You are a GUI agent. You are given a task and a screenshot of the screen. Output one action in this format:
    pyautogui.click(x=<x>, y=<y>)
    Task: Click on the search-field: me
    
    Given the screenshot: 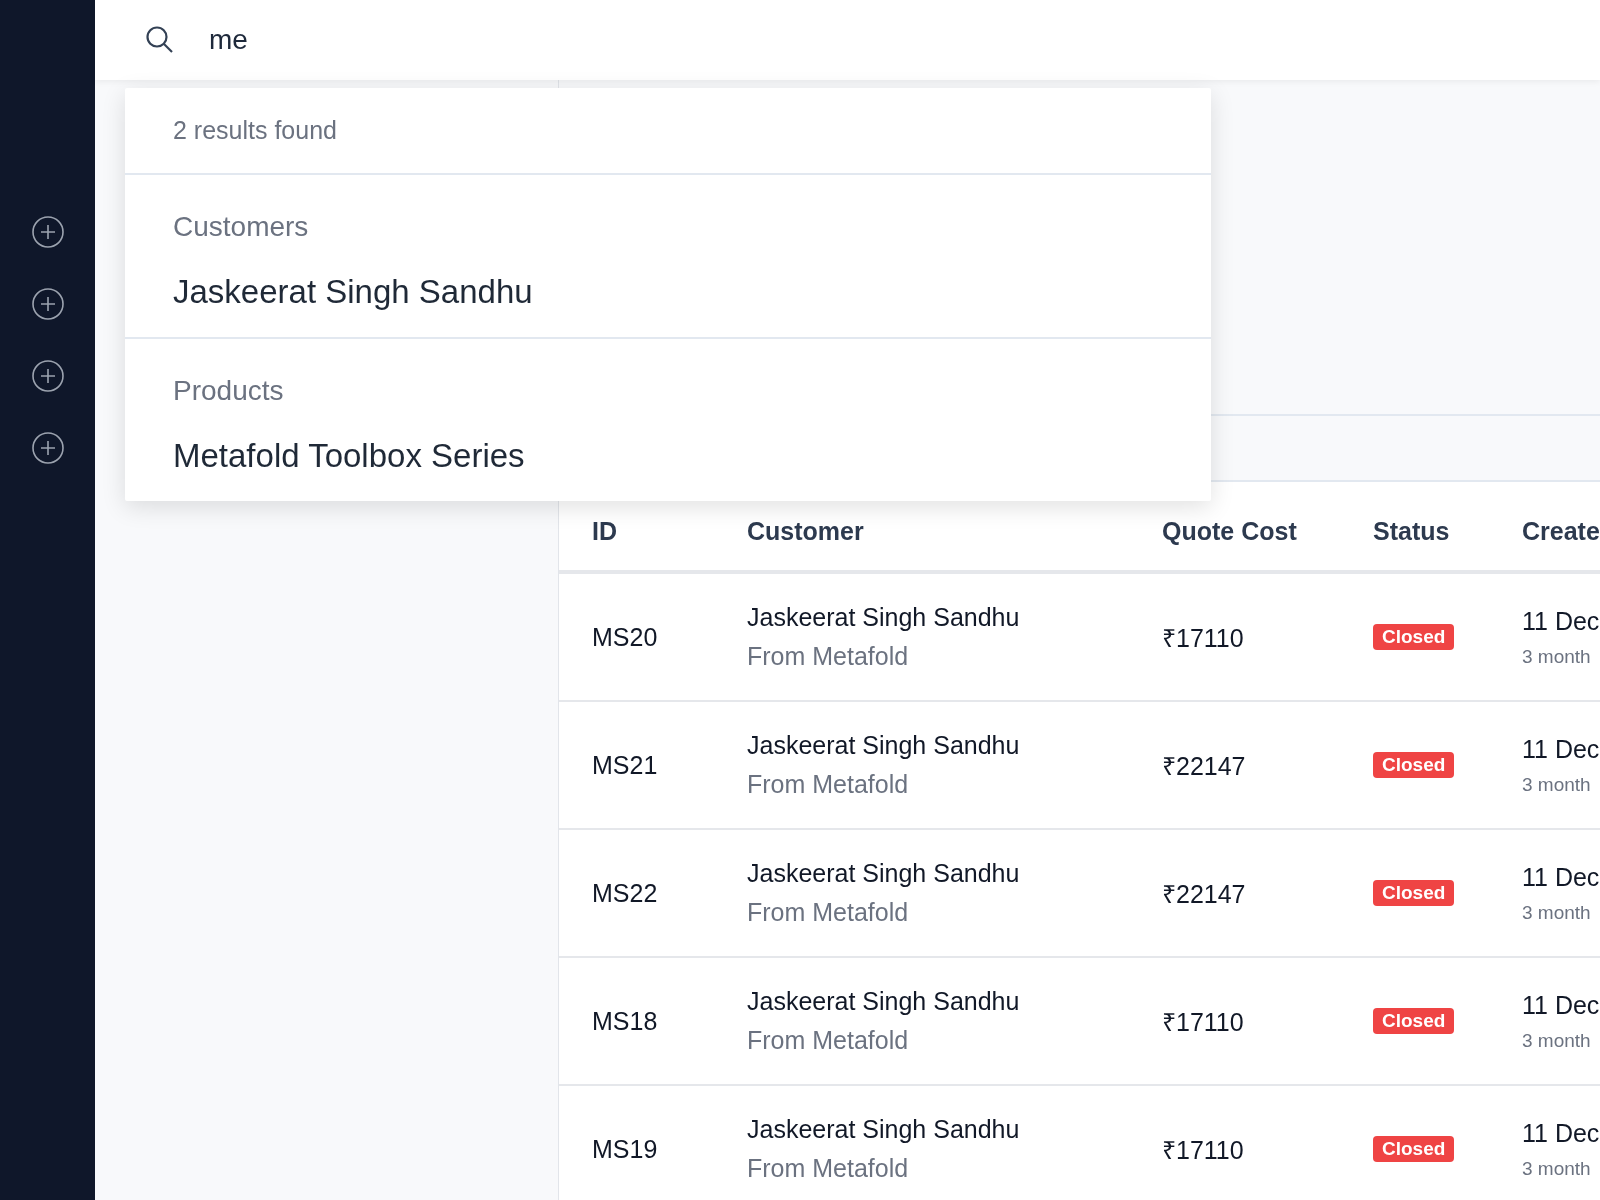 What is the action you would take?
    pyautogui.click(x=509, y=40)
    